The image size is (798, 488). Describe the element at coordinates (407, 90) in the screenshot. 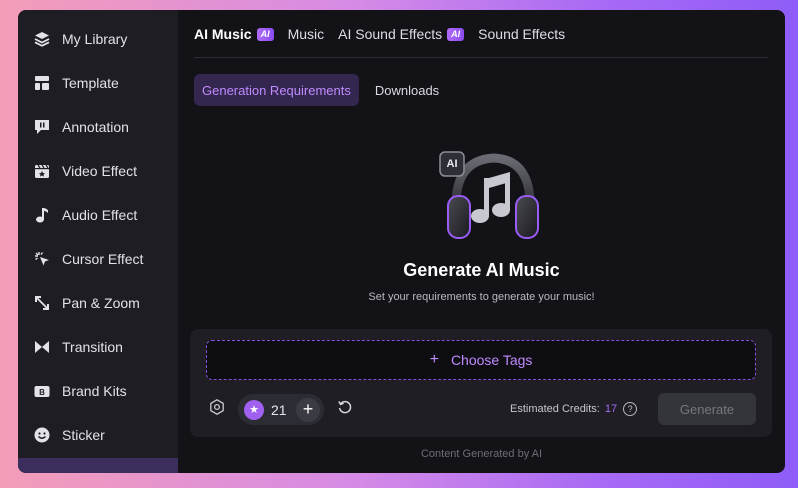

I see `tab-downloads: Downloads` at that location.